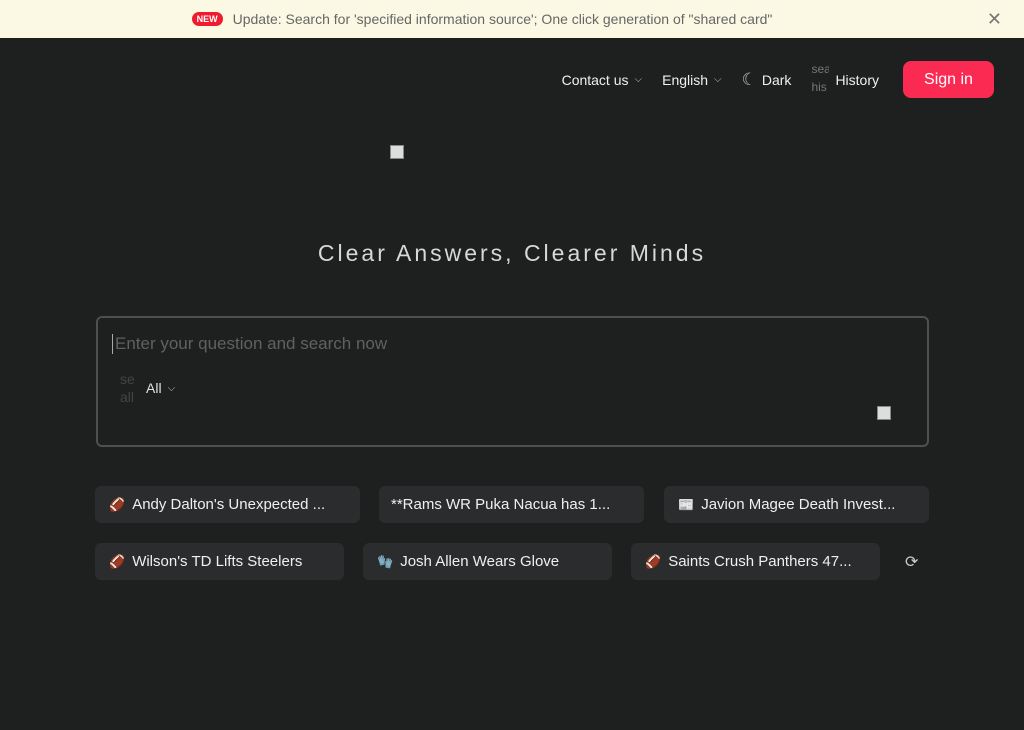 This screenshot has height=730, width=1024. What do you see at coordinates (127, 388) in the screenshot?
I see `source-icon: se all` at bounding box center [127, 388].